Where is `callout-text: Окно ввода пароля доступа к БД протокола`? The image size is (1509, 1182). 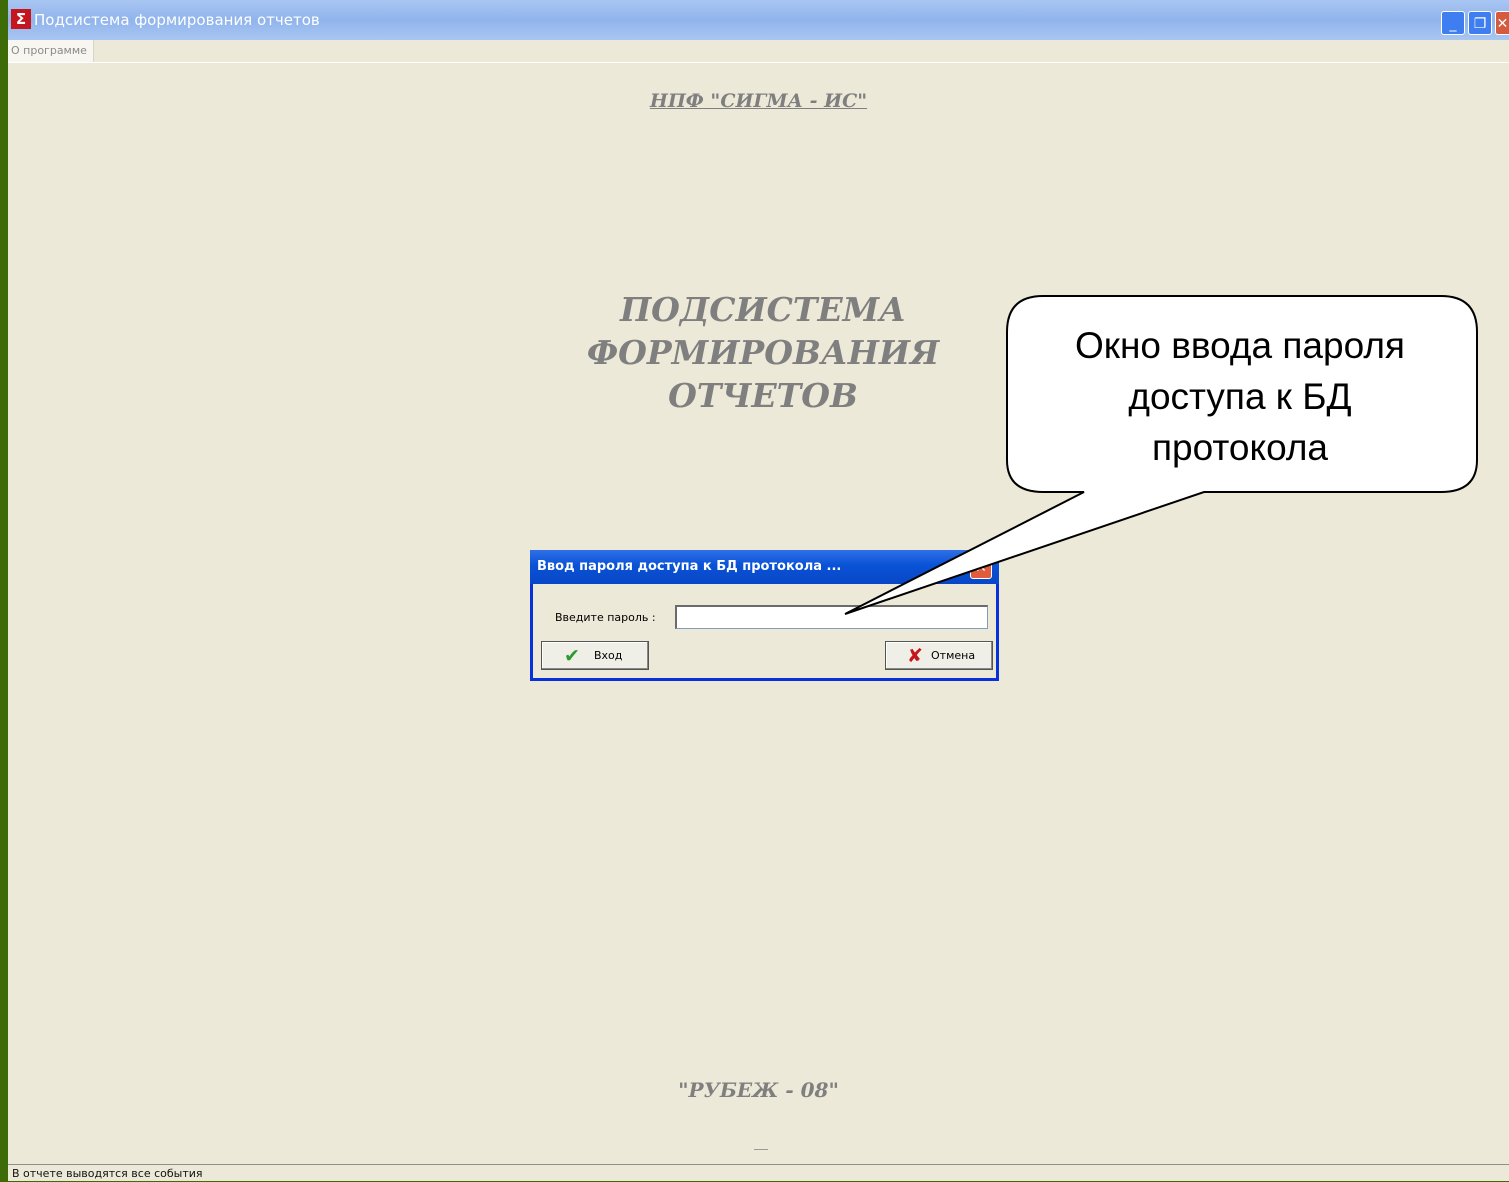 callout-text: Окно ввода пароля доступа к БД протокола is located at coordinates (1240, 396).